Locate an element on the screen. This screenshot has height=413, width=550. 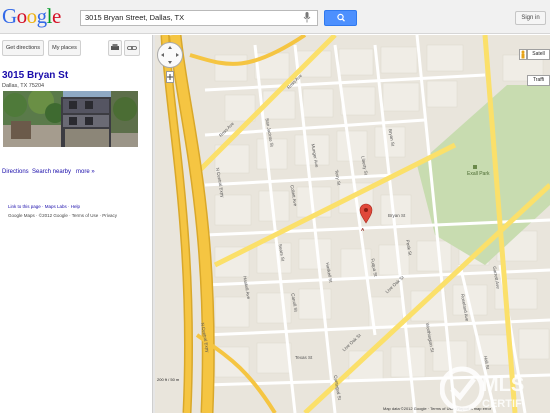
pan-arrows-icon is located at coordinates (170, 55).